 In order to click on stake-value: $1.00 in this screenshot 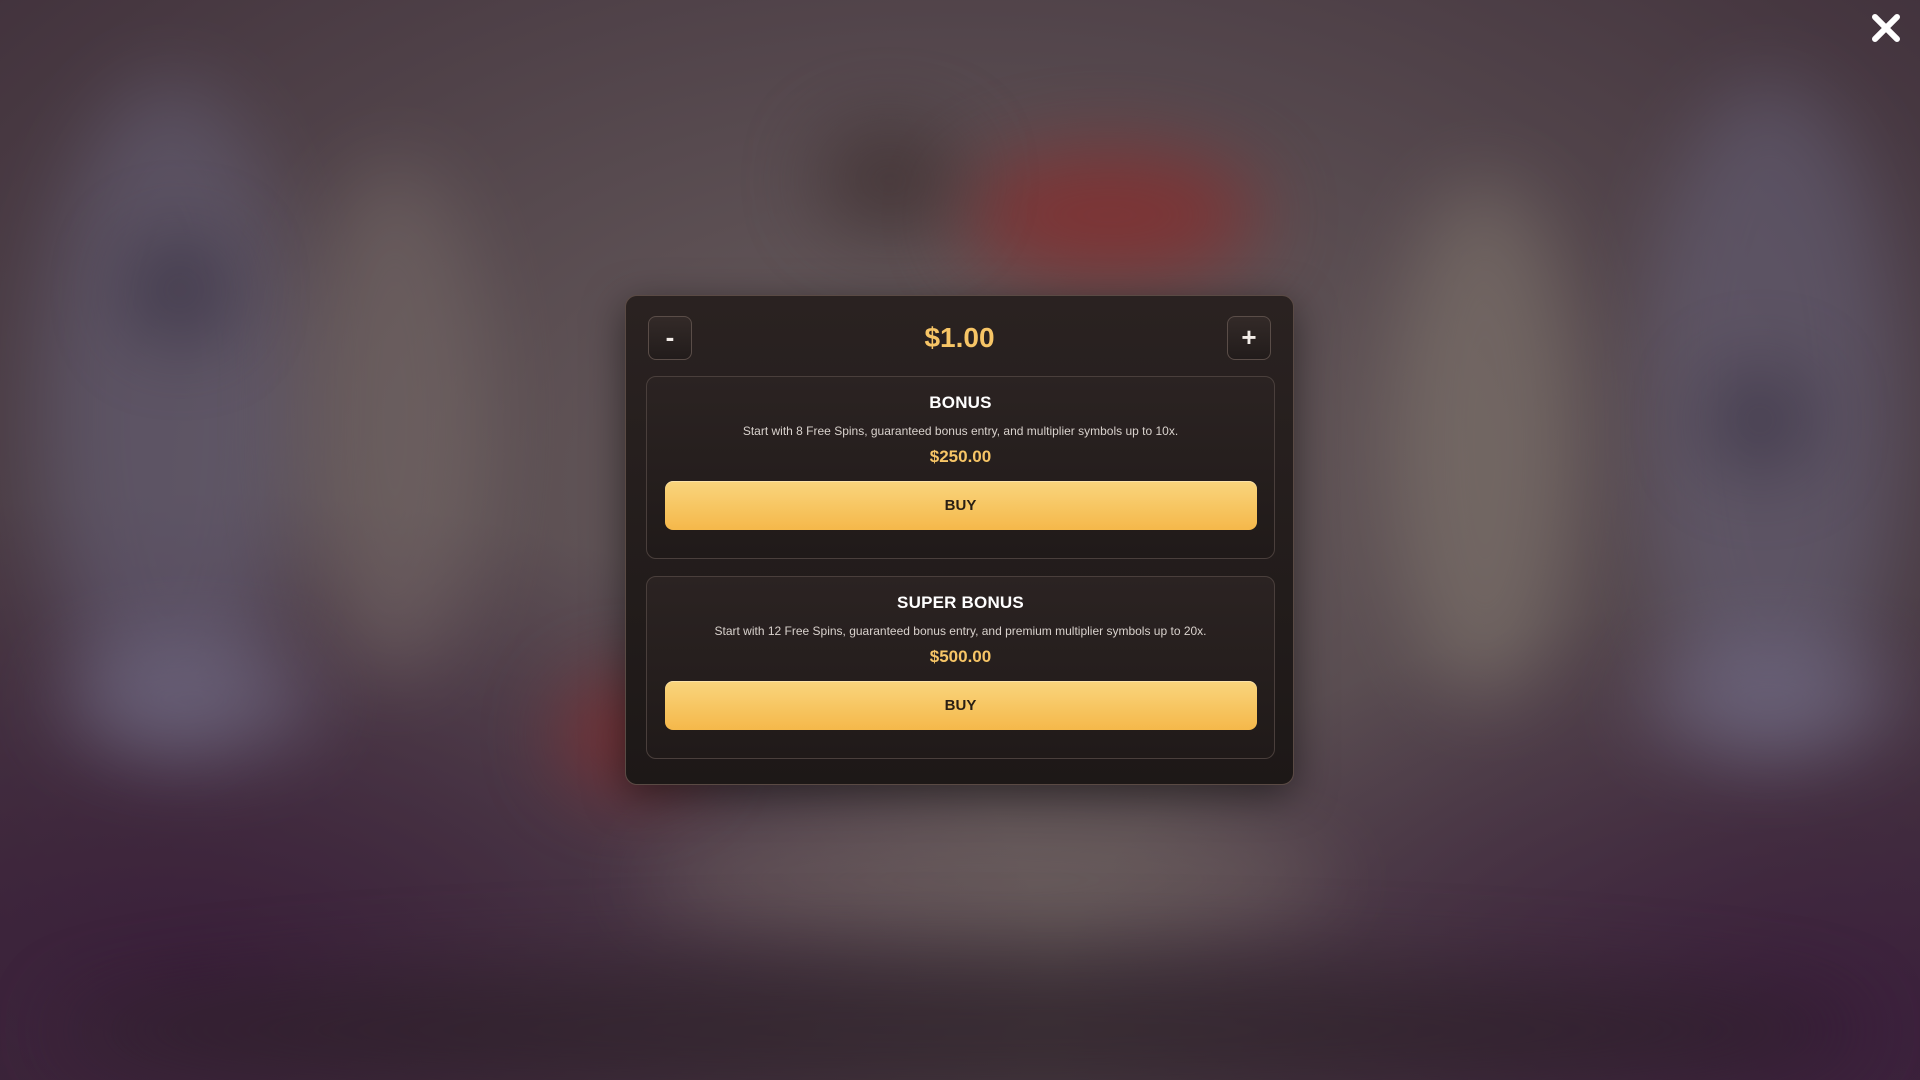, I will do `click(959, 337)`.